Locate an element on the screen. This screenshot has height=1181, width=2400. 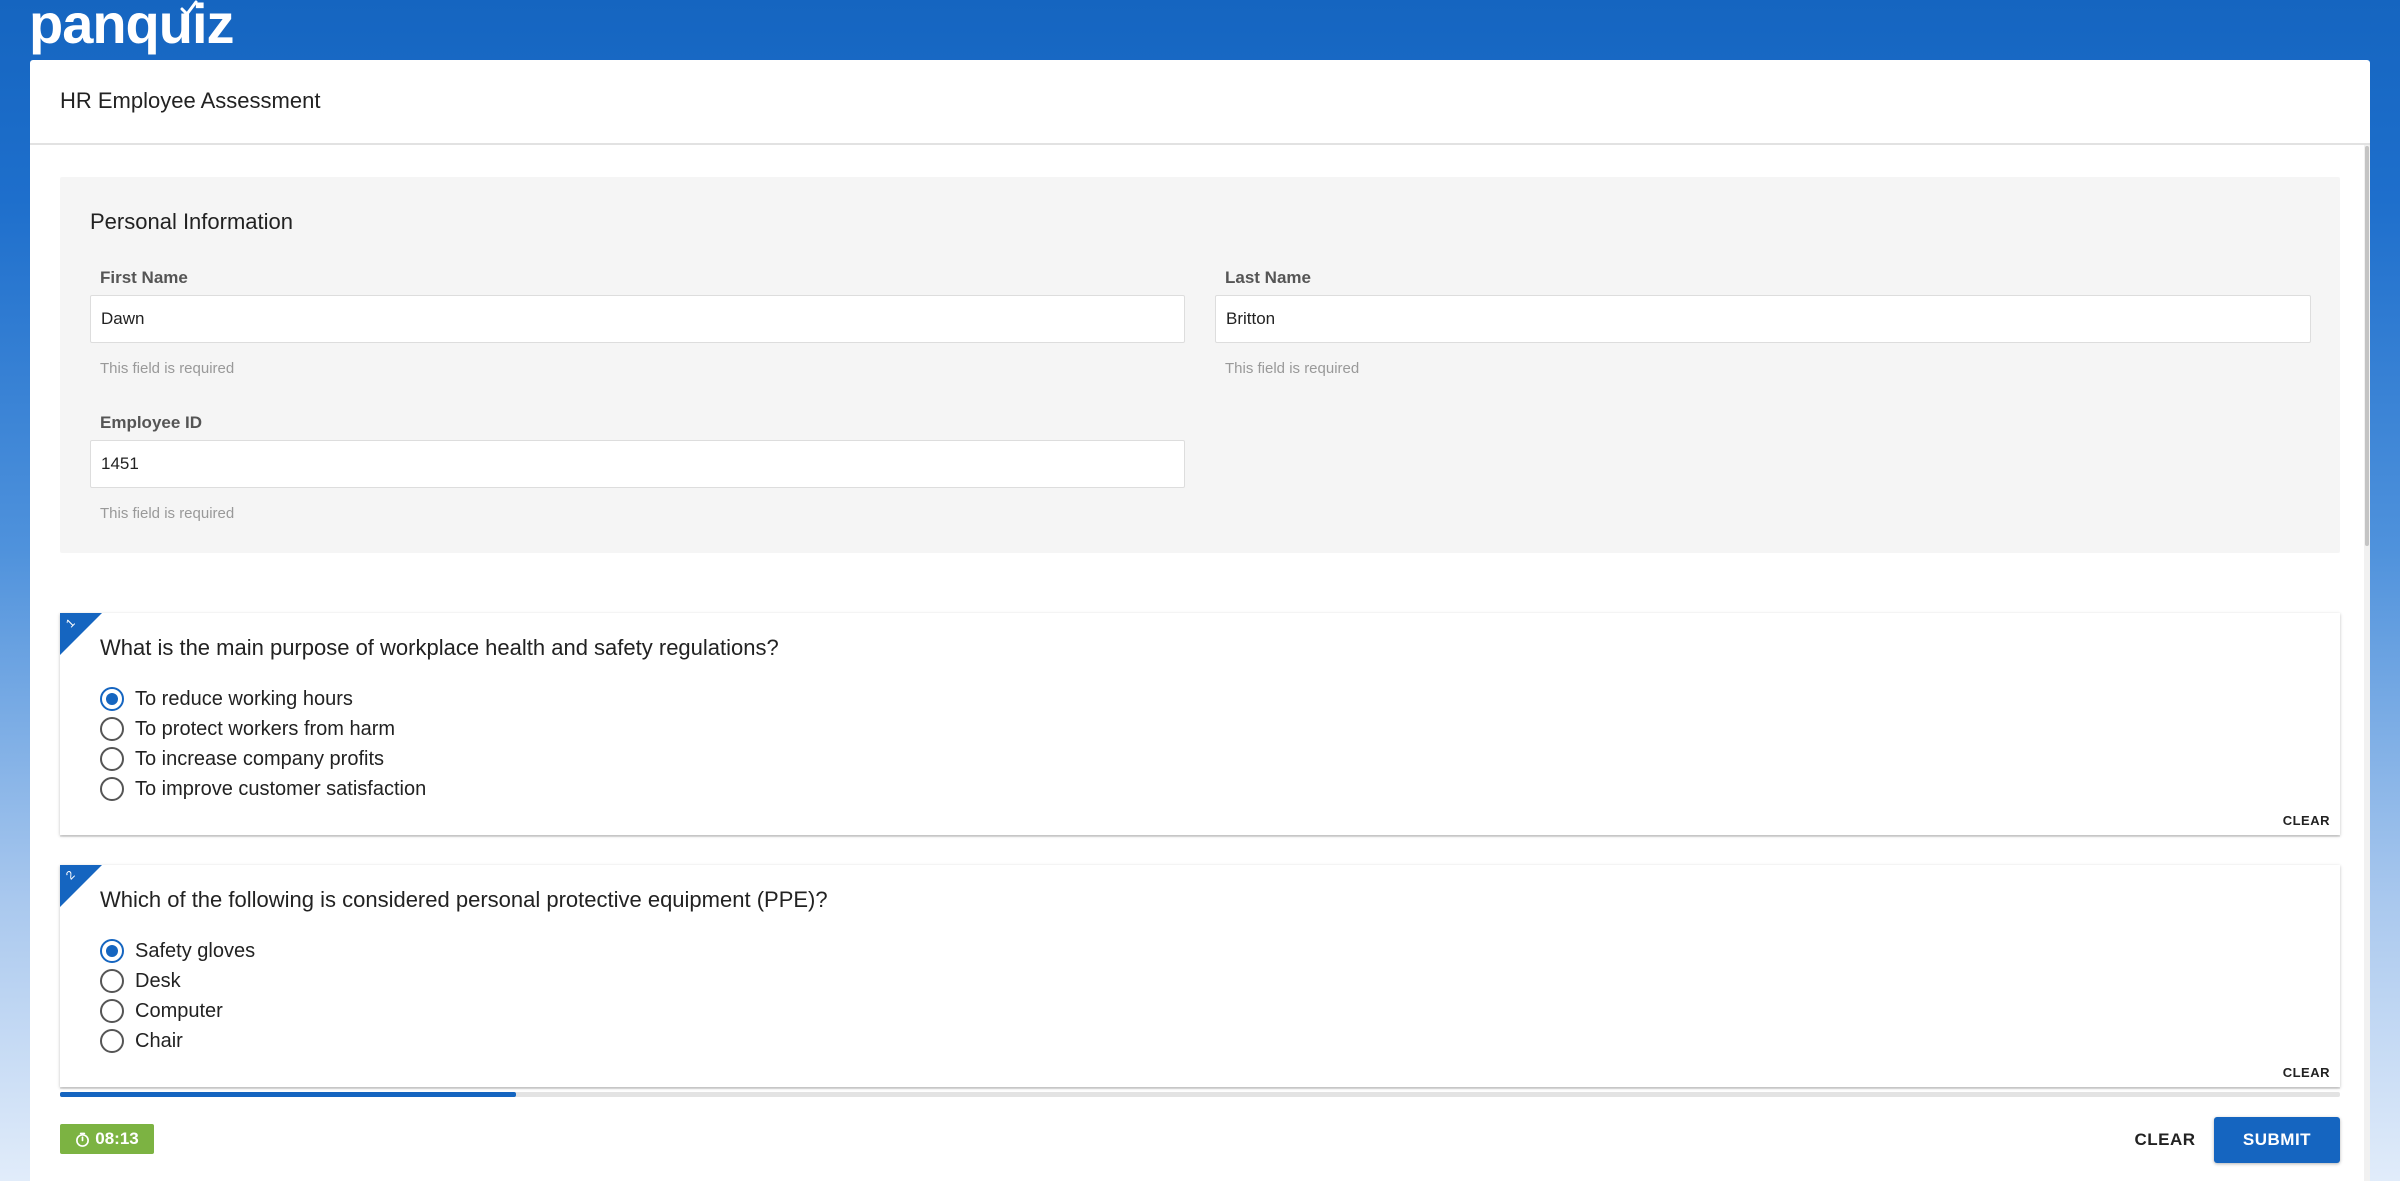
section-title: Personal Information is located at coordinates (191, 221).